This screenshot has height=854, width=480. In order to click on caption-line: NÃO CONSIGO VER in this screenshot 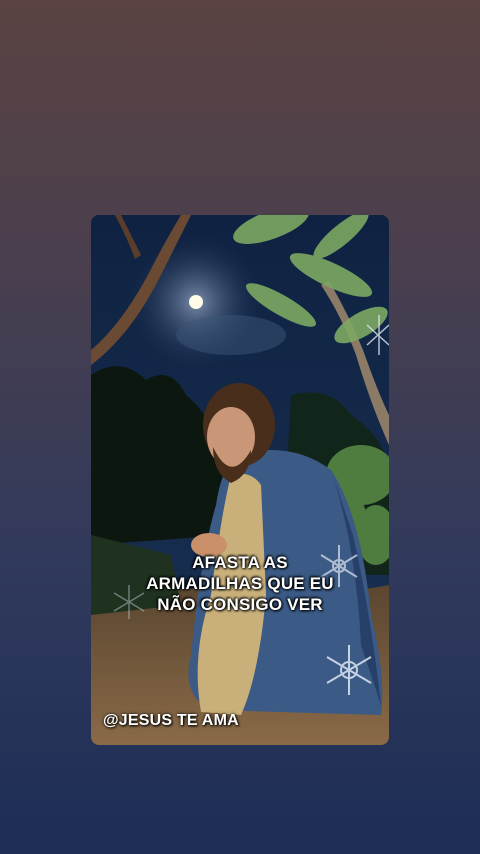, I will do `click(240, 604)`.